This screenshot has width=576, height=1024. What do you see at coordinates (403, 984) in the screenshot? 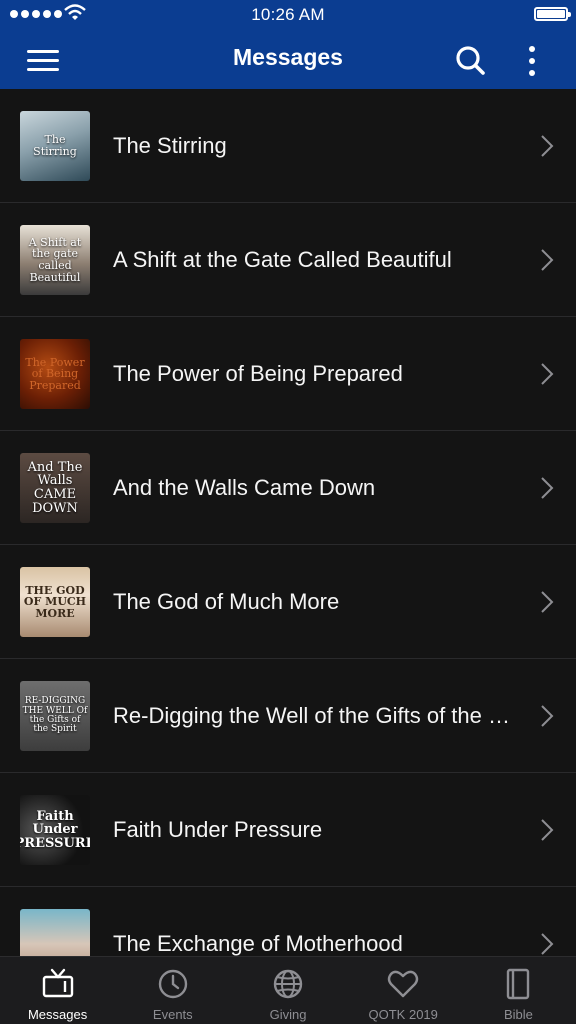
I see `heart-icon` at bounding box center [403, 984].